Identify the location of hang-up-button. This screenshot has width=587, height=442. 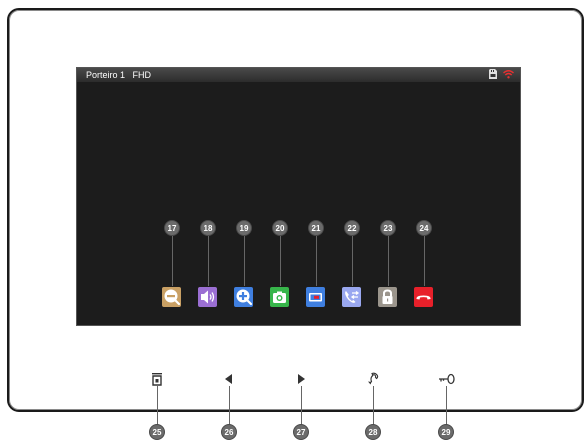
(423, 297).